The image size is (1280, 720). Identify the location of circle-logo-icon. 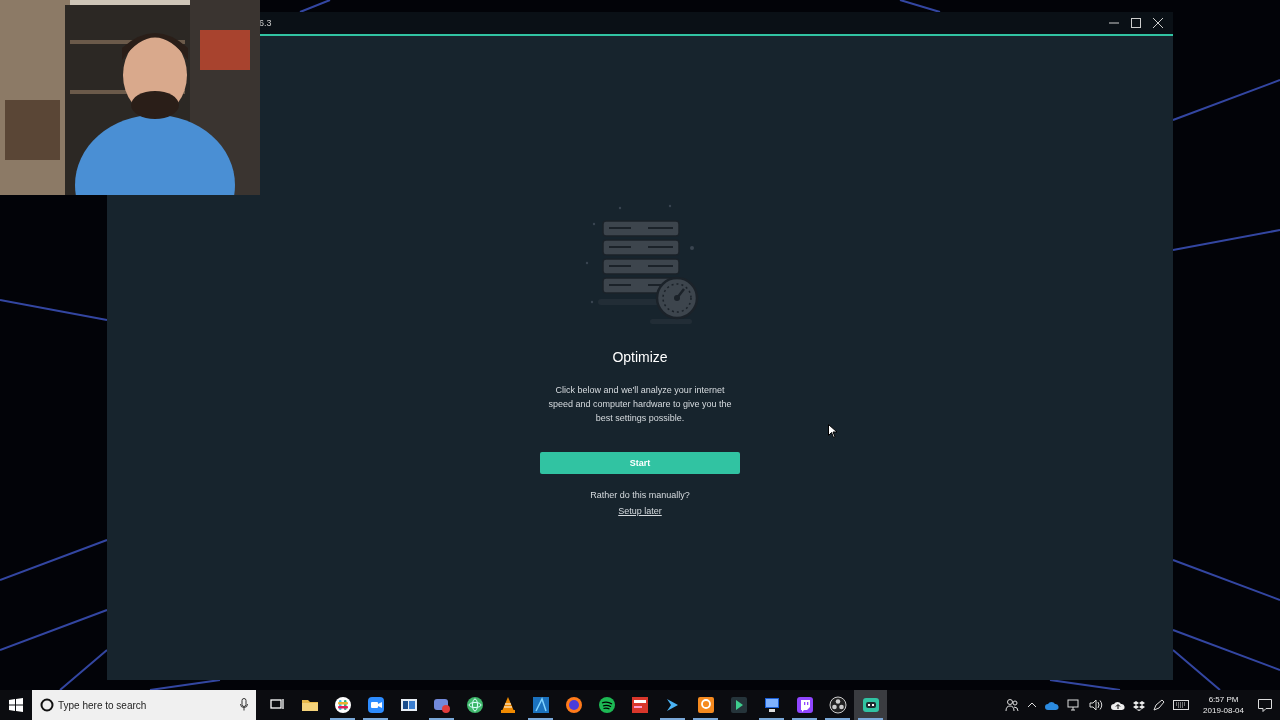
(837, 705).